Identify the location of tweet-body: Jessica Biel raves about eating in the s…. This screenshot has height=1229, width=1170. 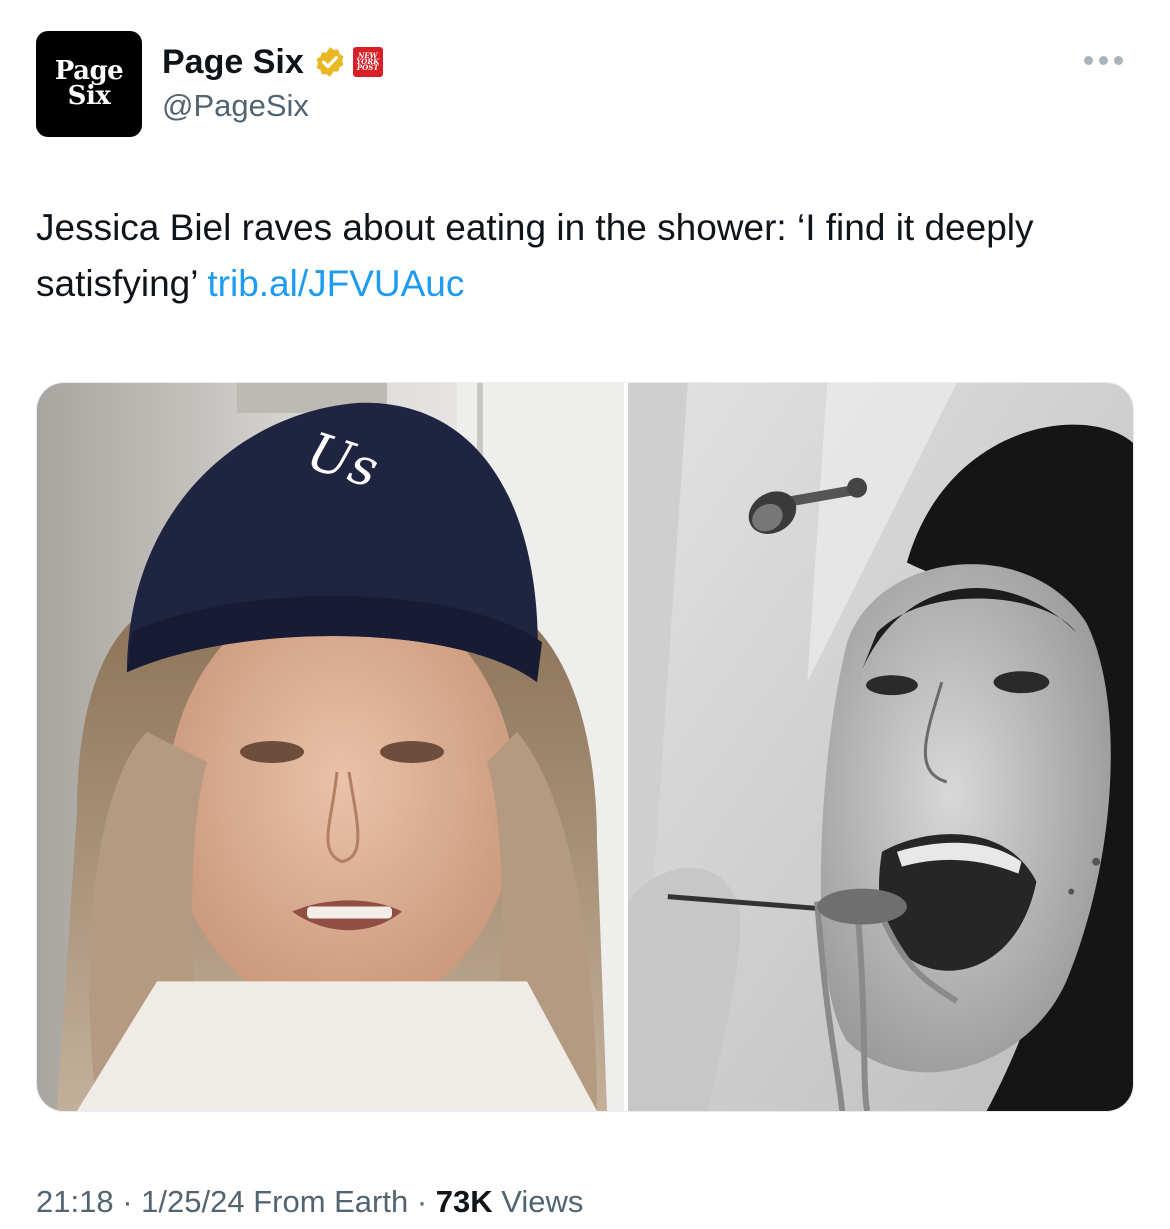
(535, 255).